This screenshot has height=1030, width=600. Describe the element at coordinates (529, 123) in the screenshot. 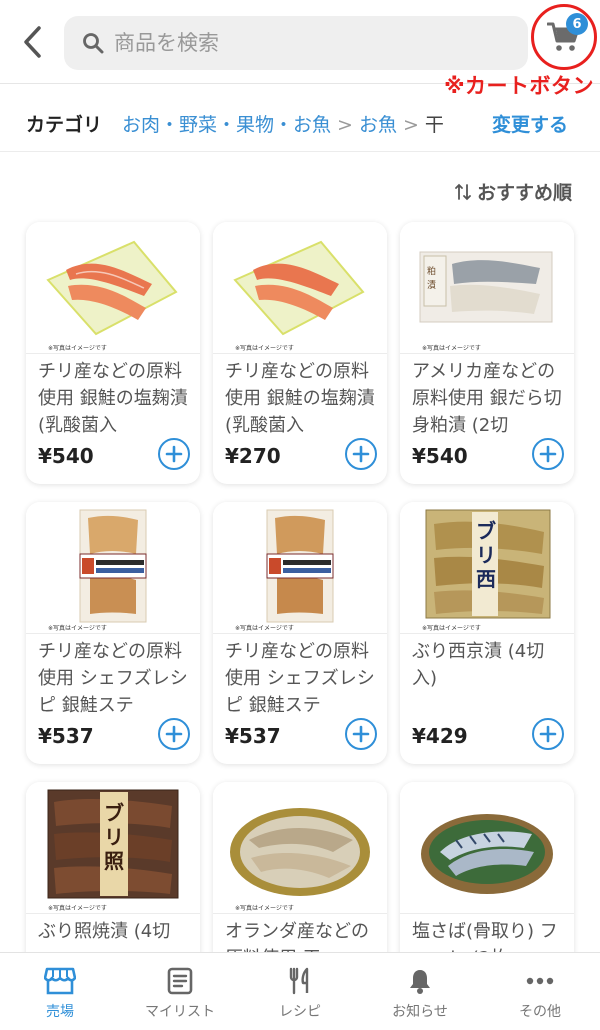

I see `change-category-button: 変更する` at that location.